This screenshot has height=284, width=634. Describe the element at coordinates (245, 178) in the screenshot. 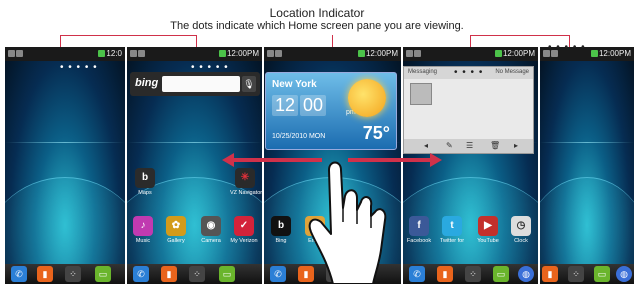

I see `navigator-icon: ✳` at that location.